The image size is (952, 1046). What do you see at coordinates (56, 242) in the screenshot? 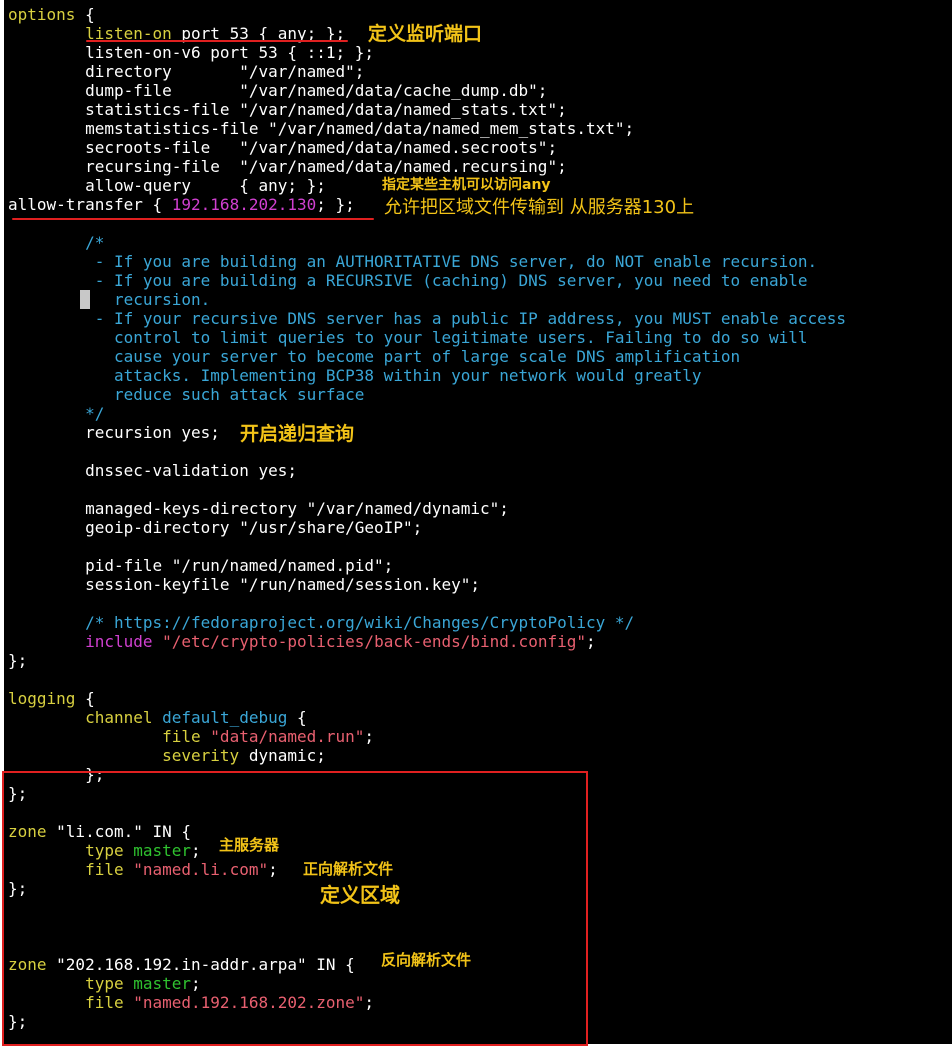
I see `comment-line-1: /*` at bounding box center [56, 242].